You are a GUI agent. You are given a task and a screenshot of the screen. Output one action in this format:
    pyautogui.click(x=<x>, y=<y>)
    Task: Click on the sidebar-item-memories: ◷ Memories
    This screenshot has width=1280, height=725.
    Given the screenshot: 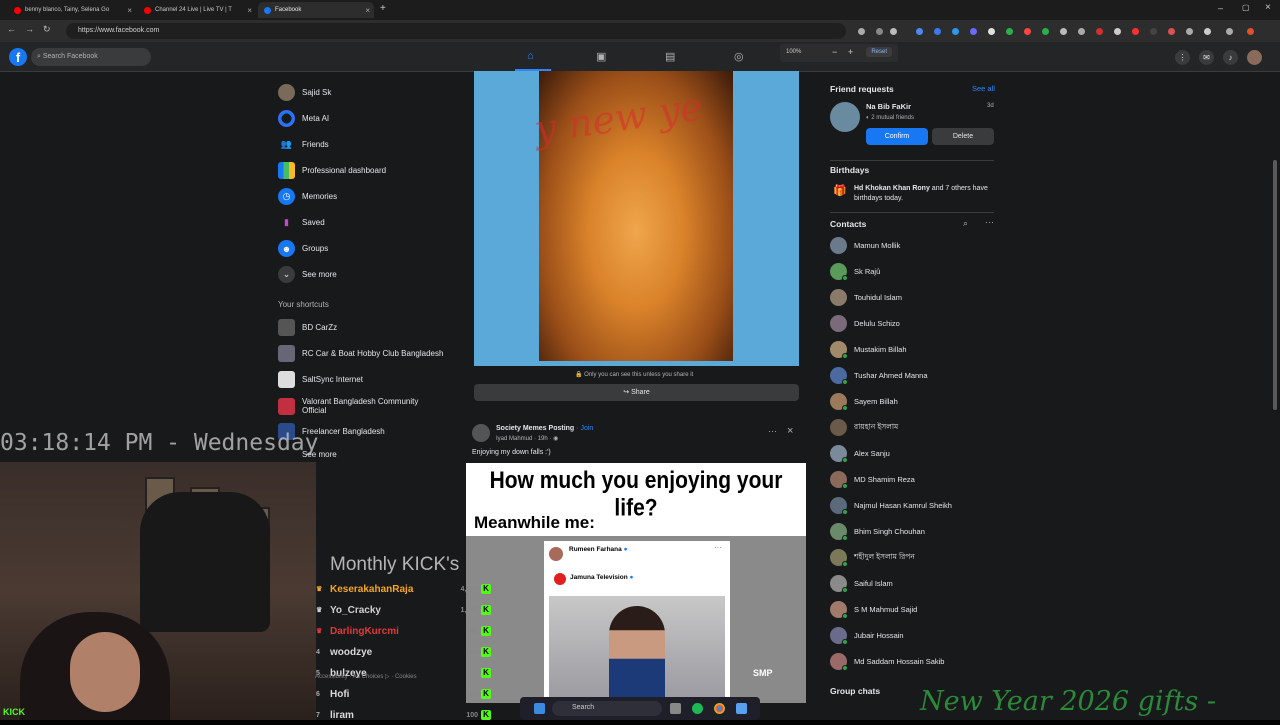 What is the action you would take?
    pyautogui.click(x=307, y=196)
    